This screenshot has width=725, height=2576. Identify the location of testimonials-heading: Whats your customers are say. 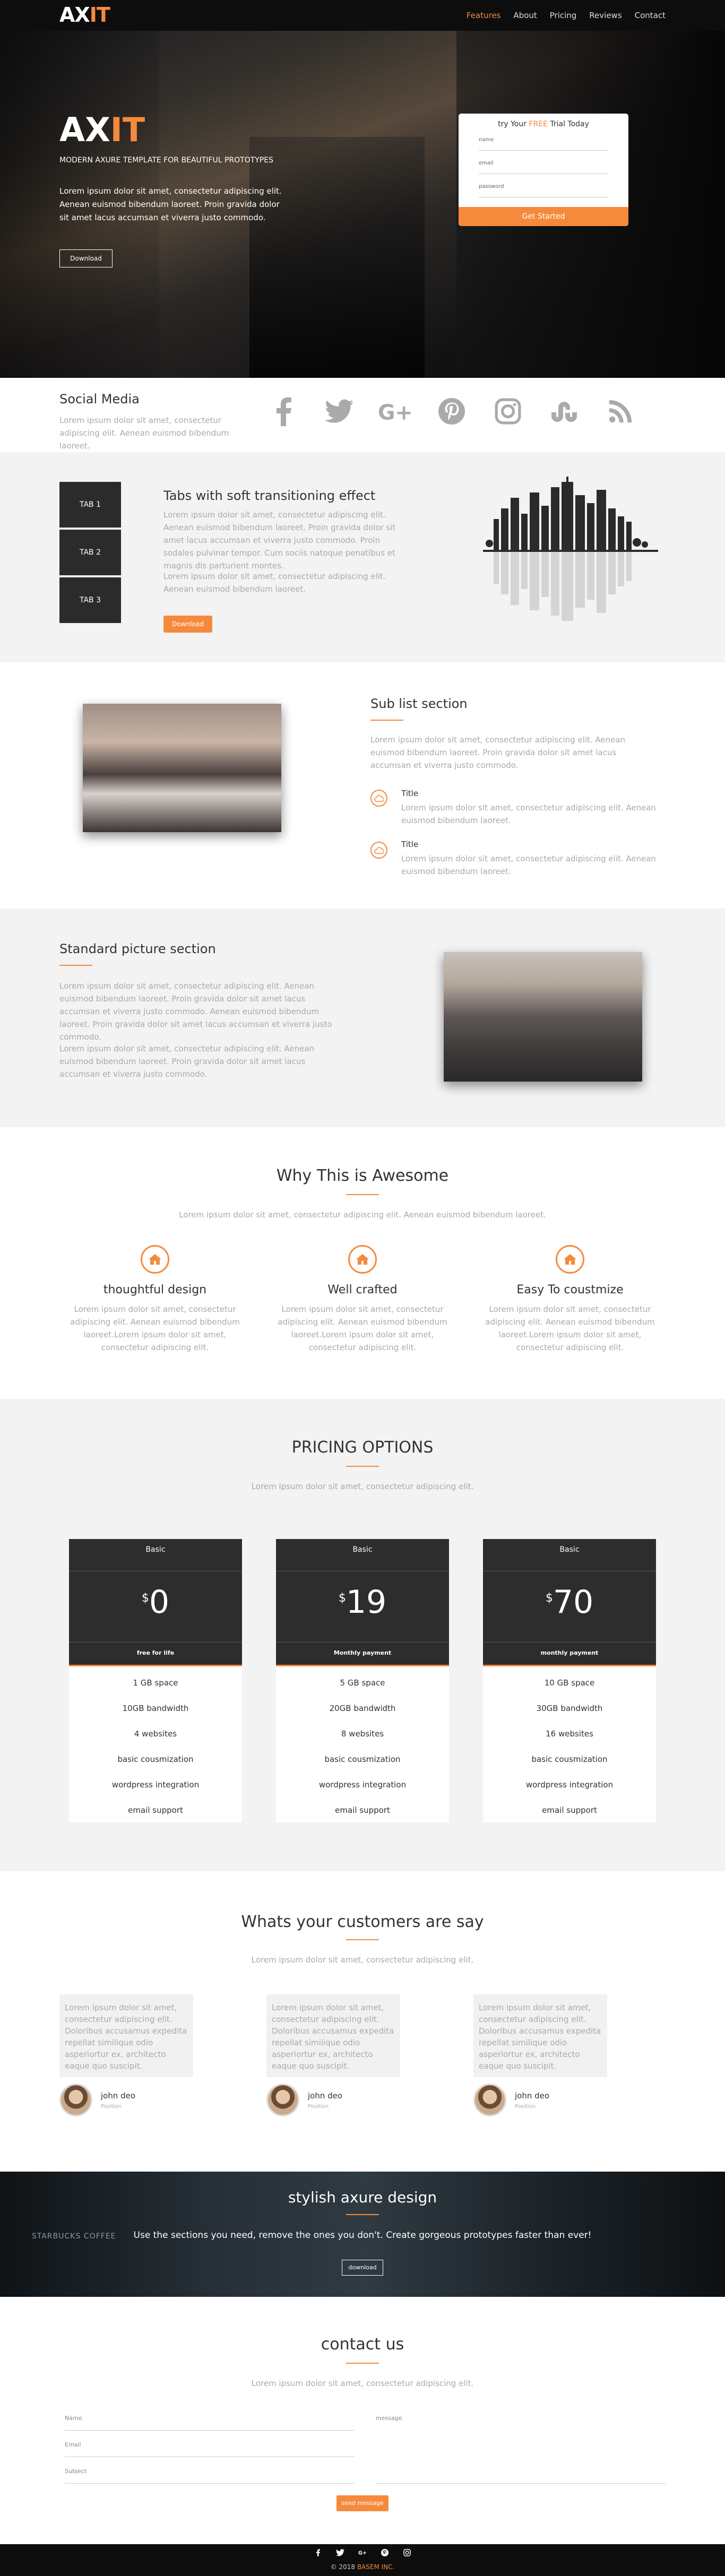
(362, 1922).